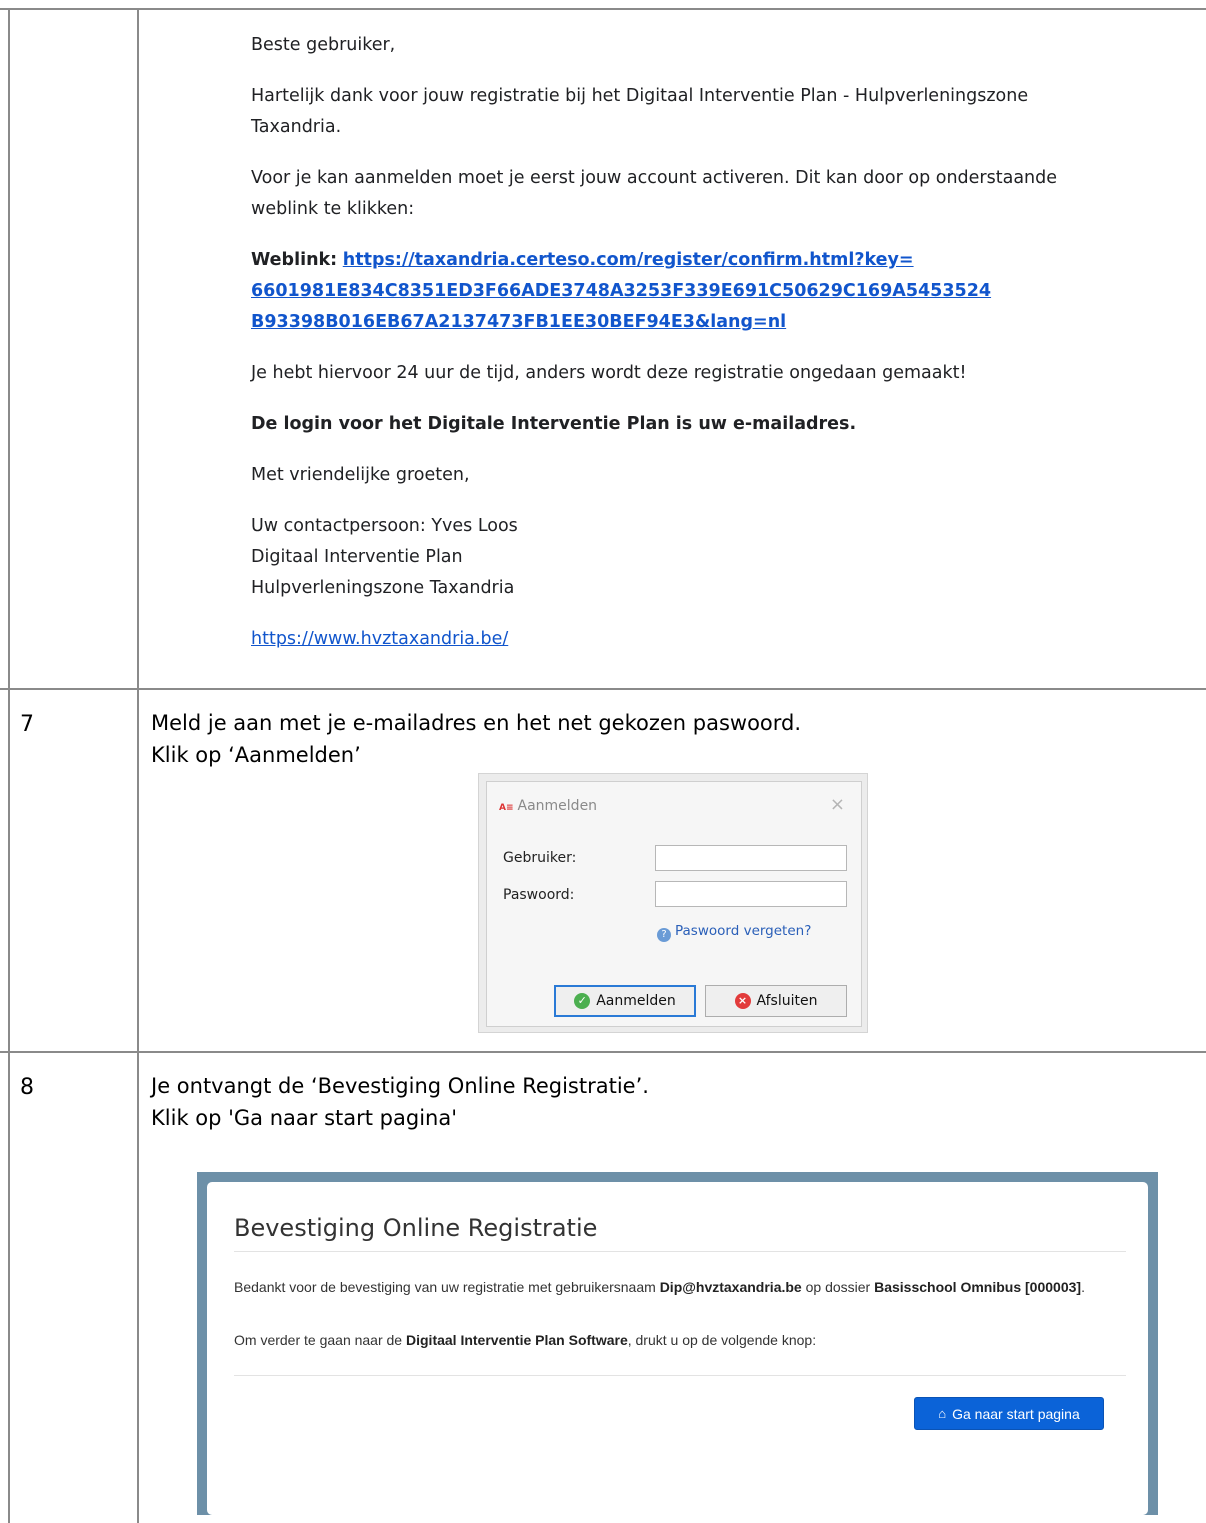 This screenshot has height=1523, width=1206. What do you see at coordinates (539, 895) in the screenshot?
I see `password-label: Paswoord:` at bounding box center [539, 895].